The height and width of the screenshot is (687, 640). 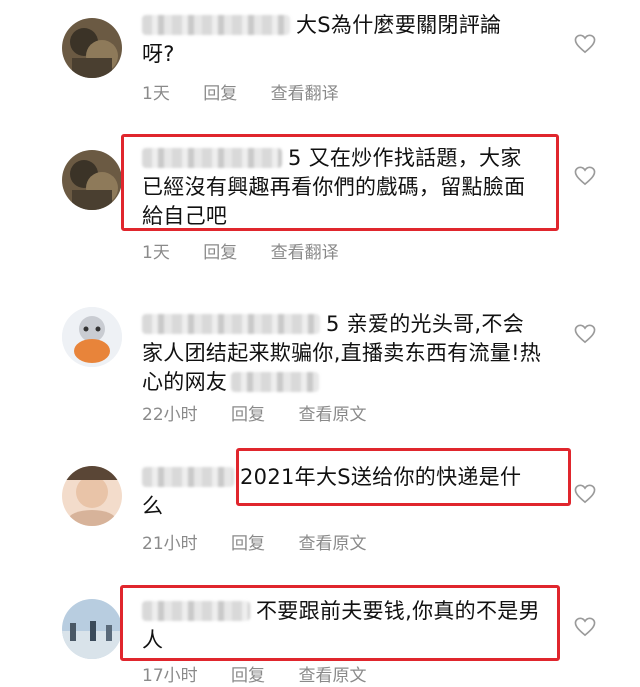 I want to click on blurred-text, so click(x=275, y=382).